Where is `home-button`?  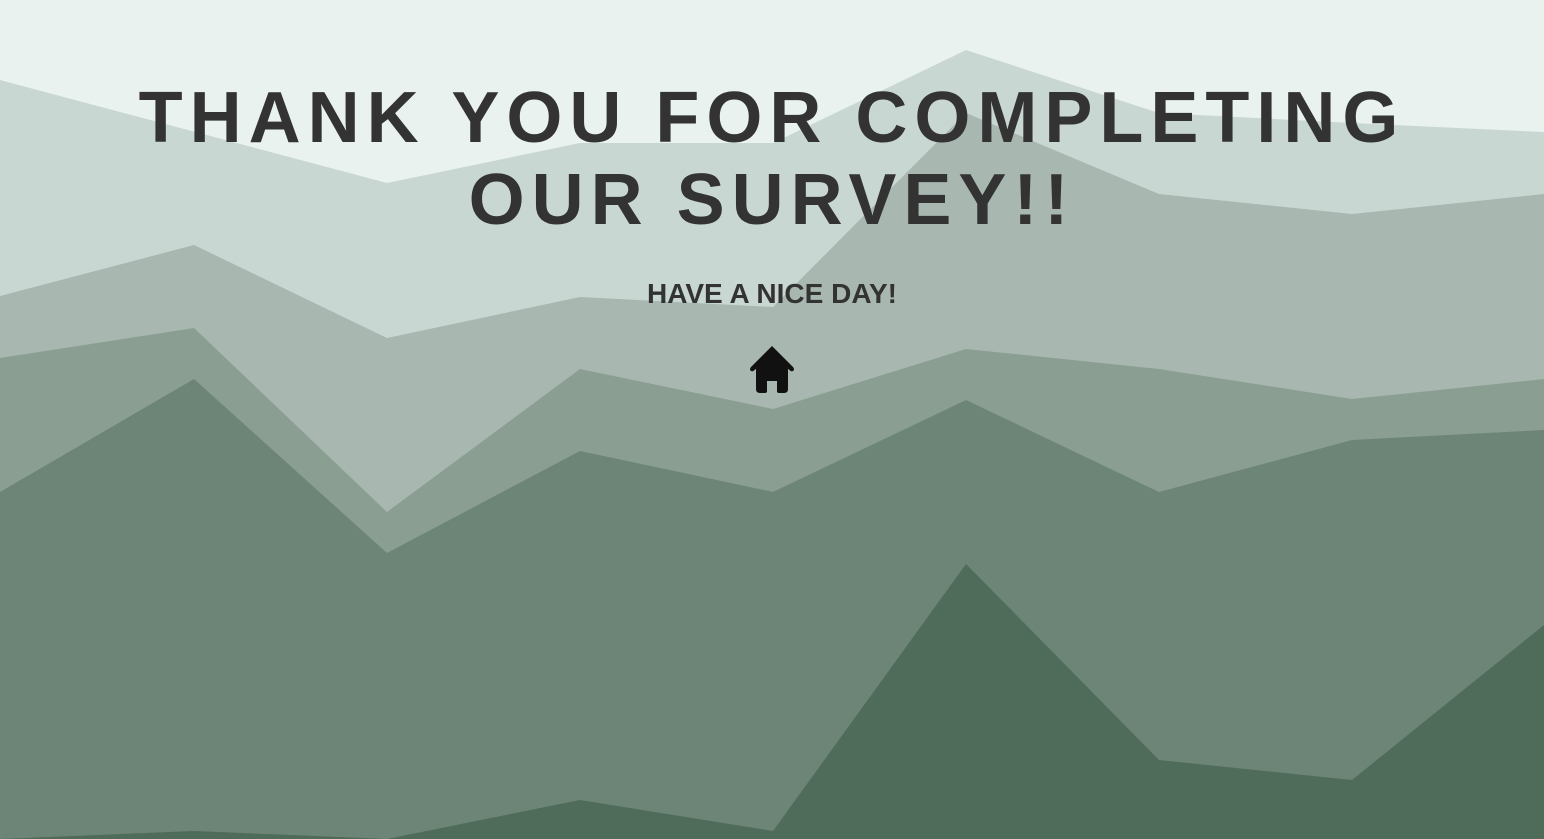 home-button is located at coordinates (772, 370).